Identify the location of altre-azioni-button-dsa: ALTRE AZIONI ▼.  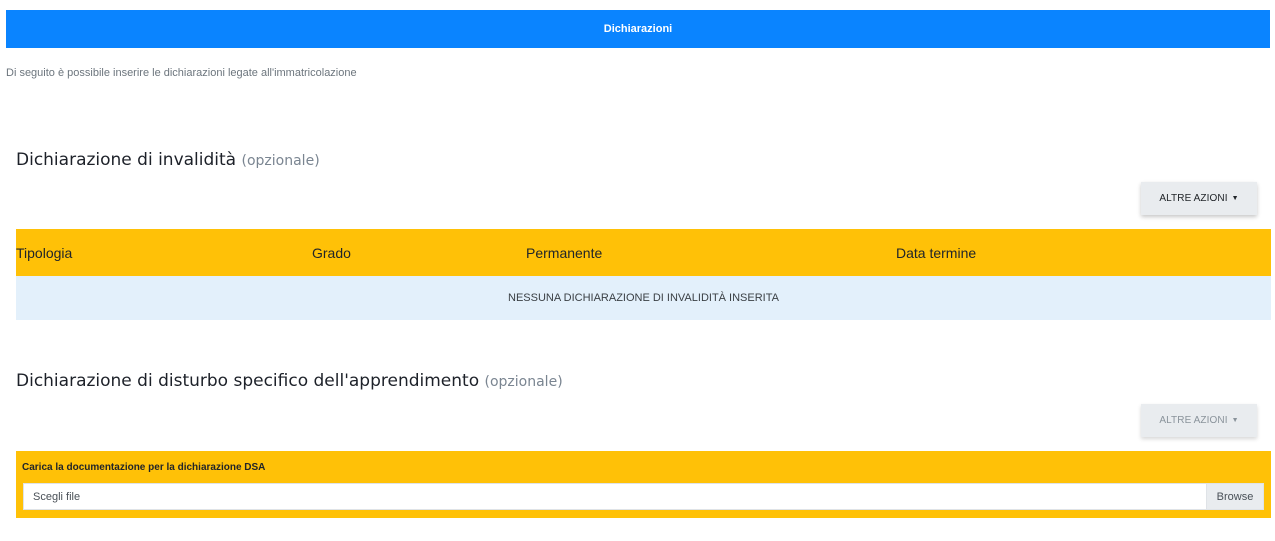
(1199, 420).